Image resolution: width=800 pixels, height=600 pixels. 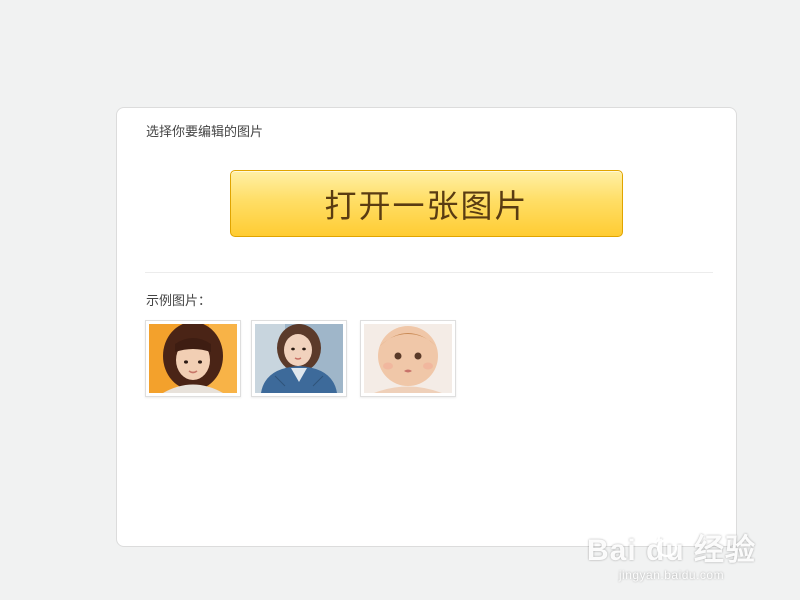 I want to click on watermark-url: jingyan.baidu.com, so click(x=671, y=575).